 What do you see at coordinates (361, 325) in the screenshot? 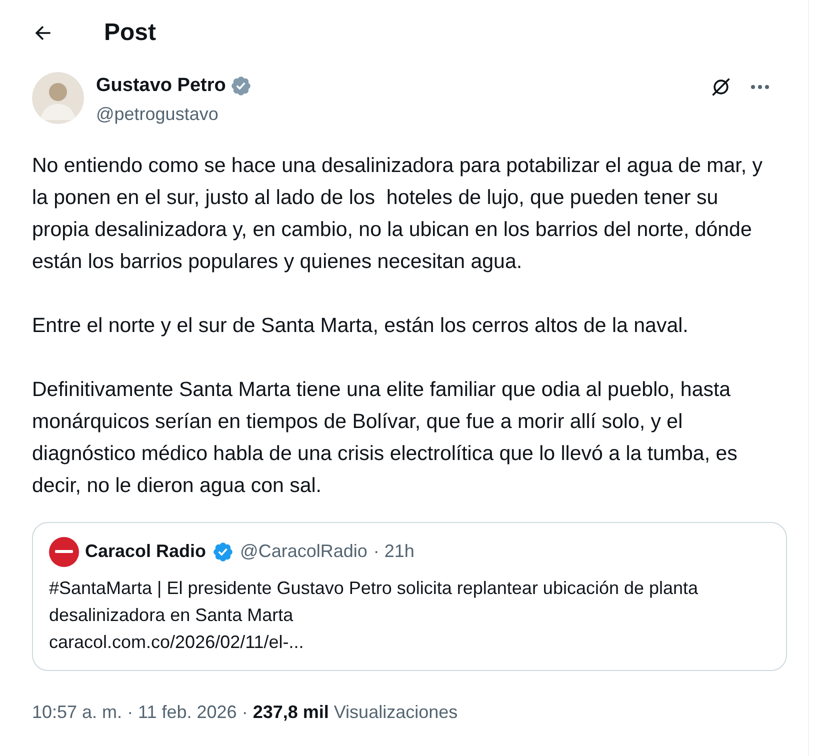
I see `post-paragraph: Entre el norte y el sur de Santa Marta, están los cerros altos de la naval.` at bounding box center [361, 325].